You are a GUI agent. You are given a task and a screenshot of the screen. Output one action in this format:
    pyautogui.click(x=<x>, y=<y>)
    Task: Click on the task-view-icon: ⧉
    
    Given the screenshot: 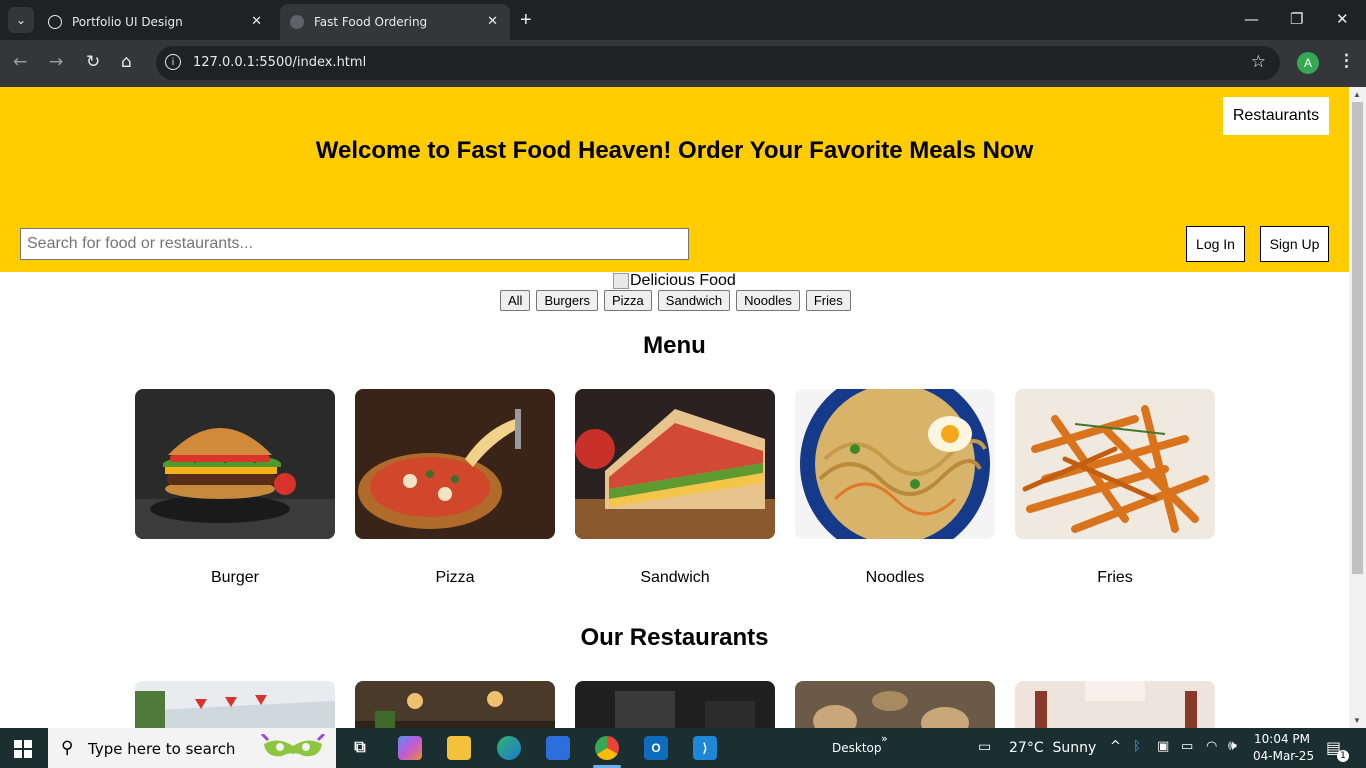 What is the action you would take?
    pyautogui.click(x=360, y=748)
    